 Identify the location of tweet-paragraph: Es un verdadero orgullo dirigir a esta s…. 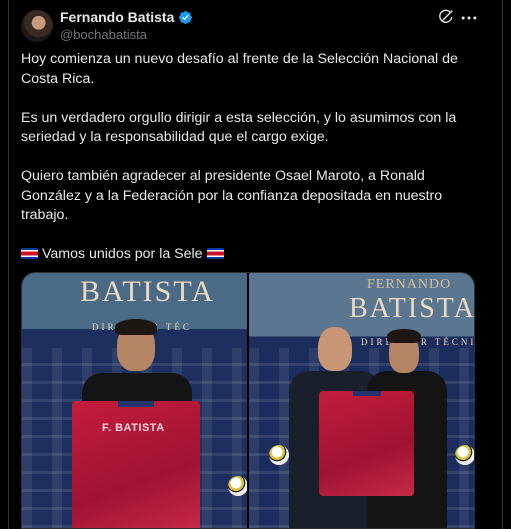
(239, 127).